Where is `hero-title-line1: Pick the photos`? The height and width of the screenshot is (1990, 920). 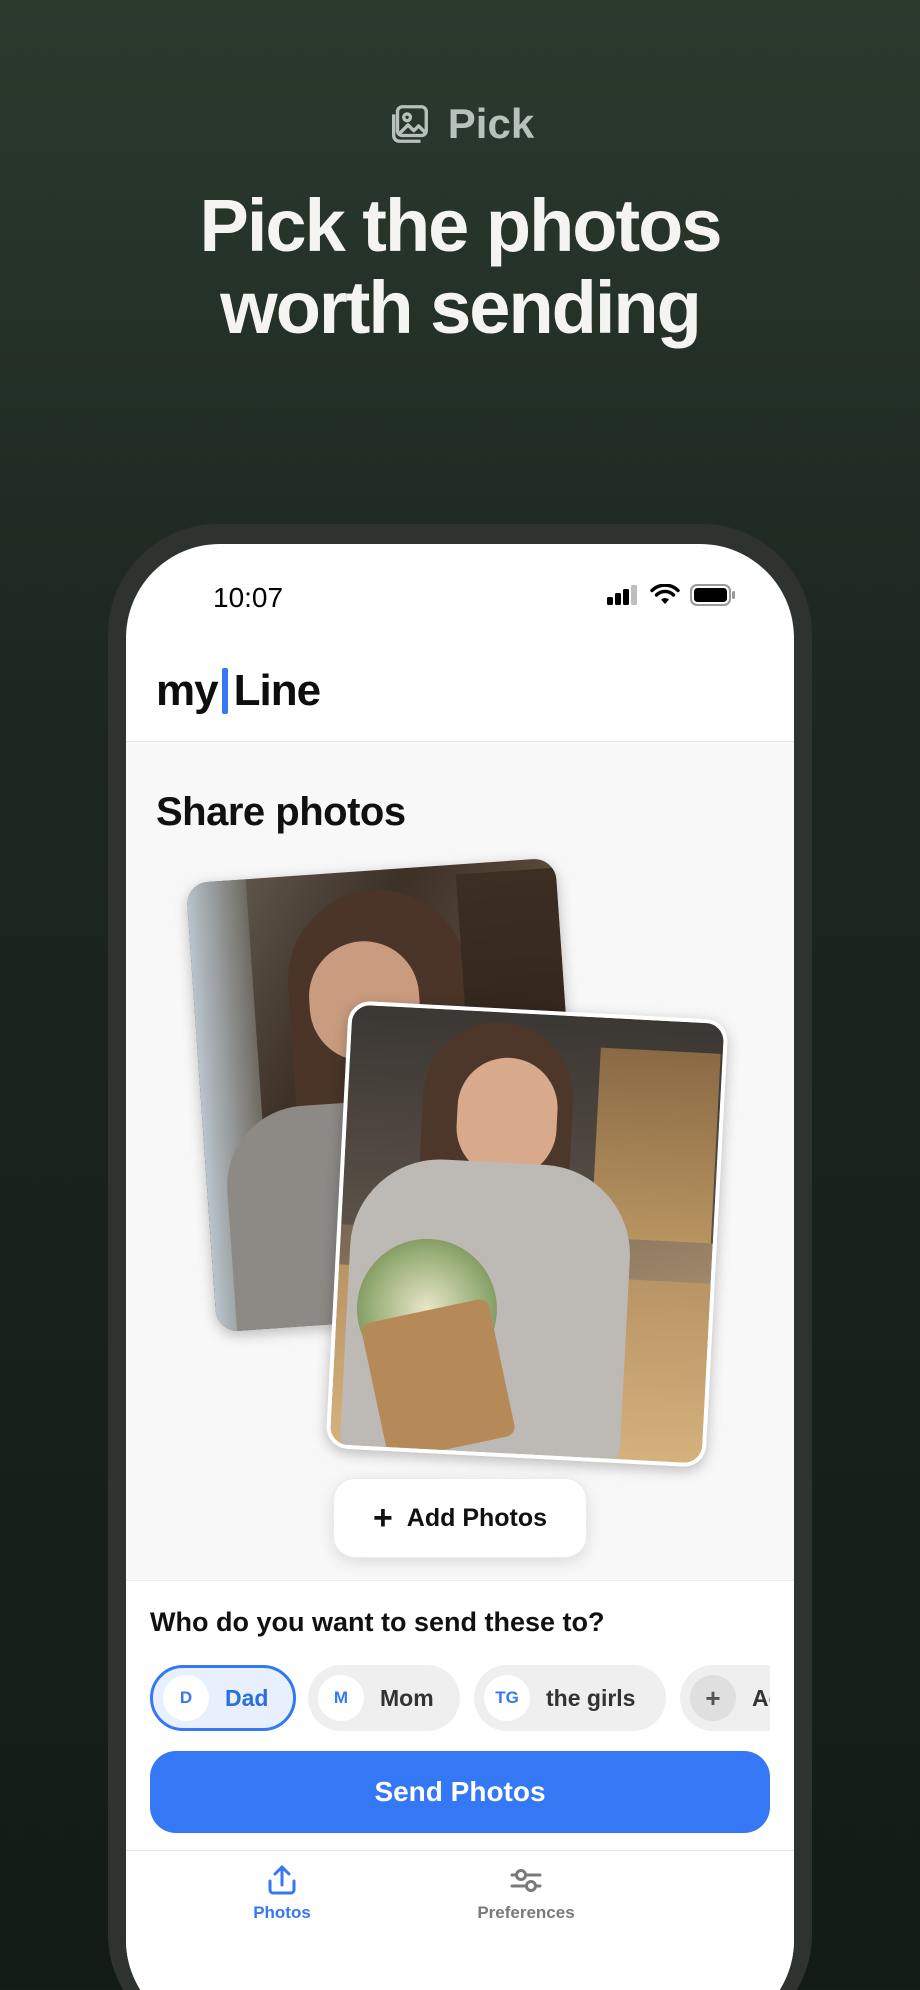
hero-title-line1: Pick the photos is located at coordinates (461, 225).